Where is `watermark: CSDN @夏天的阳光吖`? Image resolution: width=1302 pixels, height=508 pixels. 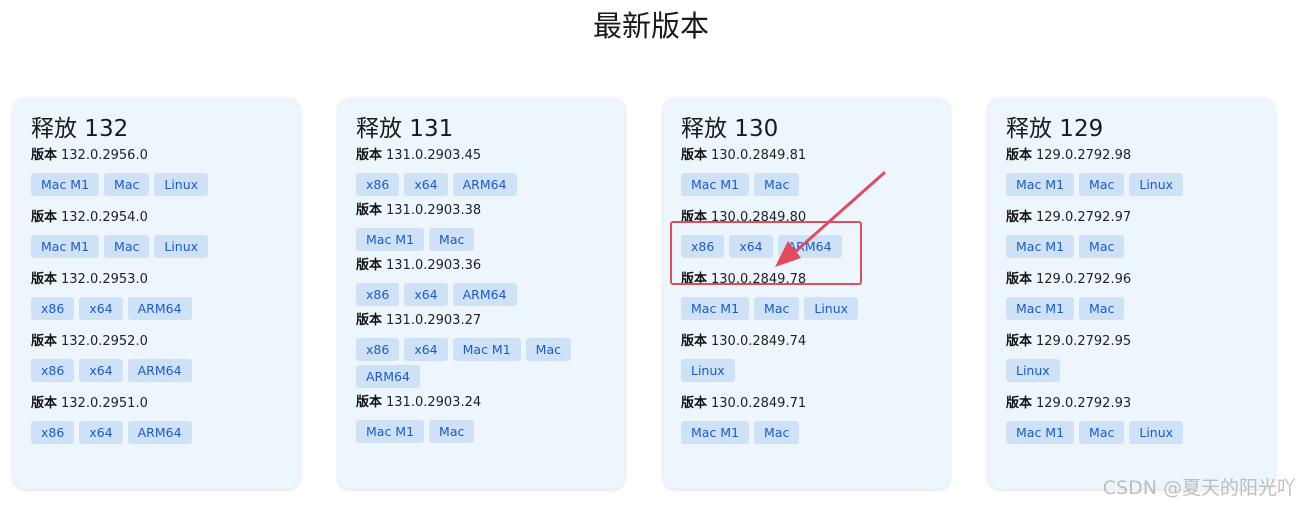
watermark: CSDN @夏天的阳光吖 is located at coordinates (1199, 488).